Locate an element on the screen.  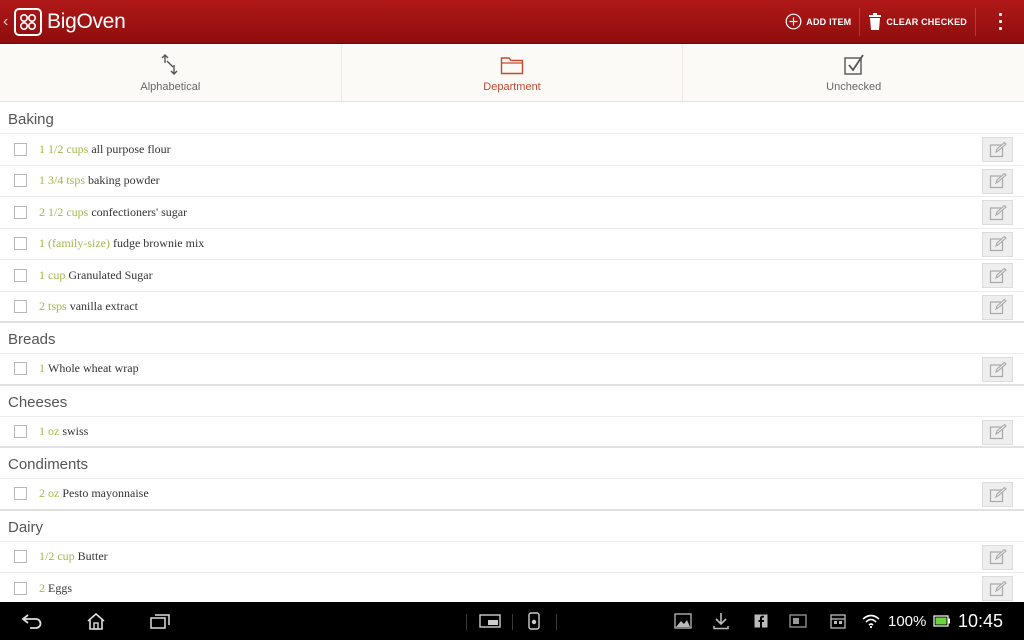
clear-checked-button: CLEAR CHECKED is located at coordinates (917, 22).